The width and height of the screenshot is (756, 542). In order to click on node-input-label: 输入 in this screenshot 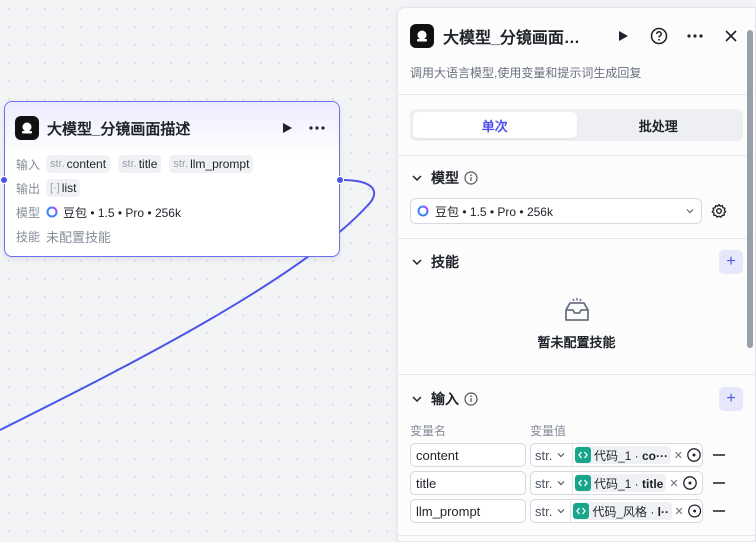, I will do `click(28, 164)`.